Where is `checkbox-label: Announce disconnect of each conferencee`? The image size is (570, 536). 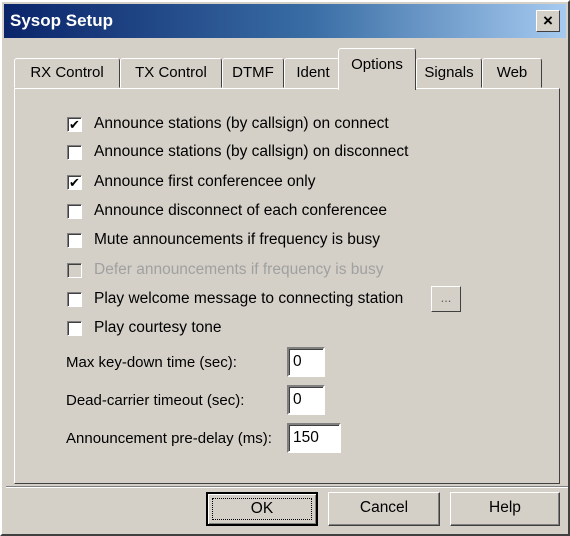
checkbox-label: Announce disconnect of each conferencee is located at coordinates (240, 210).